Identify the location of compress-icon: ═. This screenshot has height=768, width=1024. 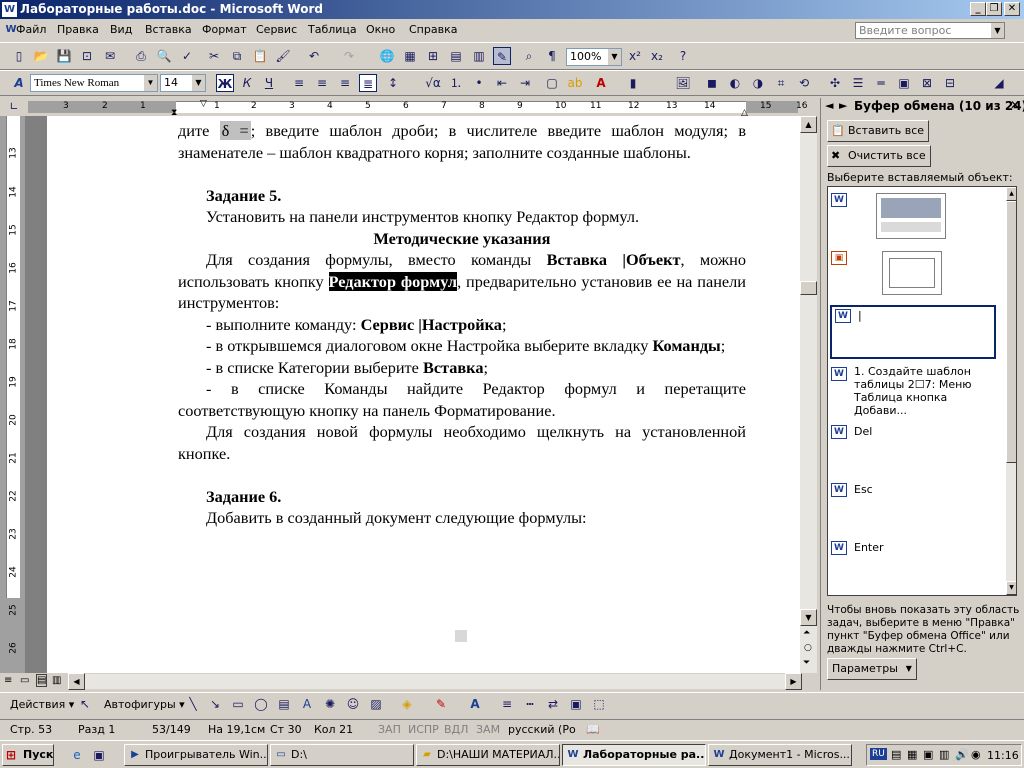
(881, 83).